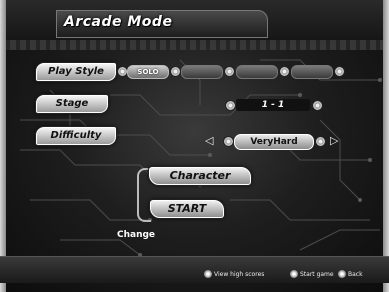 This screenshot has height=292, width=389. I want to click on footer-bar, so click(194, 269).